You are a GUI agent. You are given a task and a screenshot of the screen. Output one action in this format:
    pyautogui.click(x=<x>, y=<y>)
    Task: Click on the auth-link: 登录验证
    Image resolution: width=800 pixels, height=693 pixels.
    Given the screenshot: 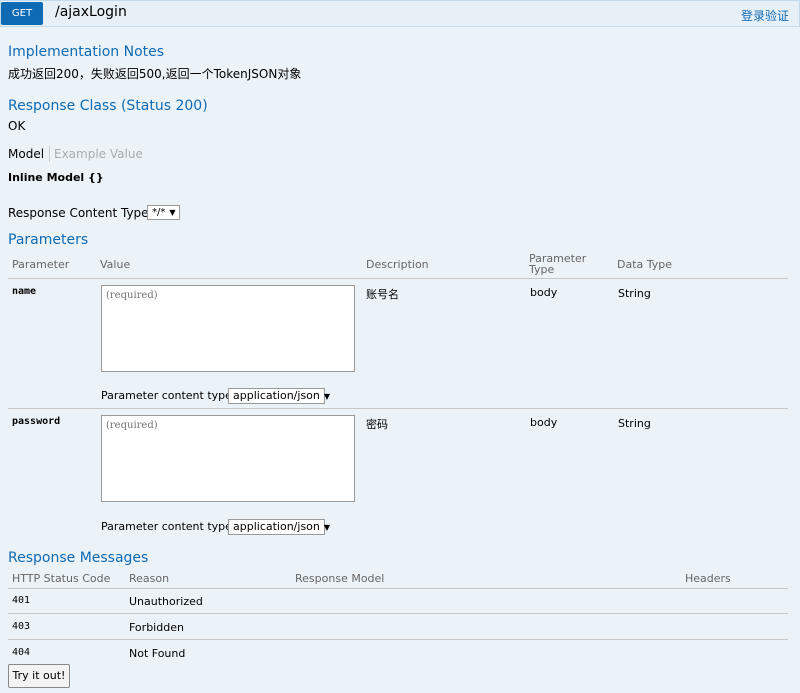 What is the action you would take?
    pyautogui.click(x=765, y=15)
    